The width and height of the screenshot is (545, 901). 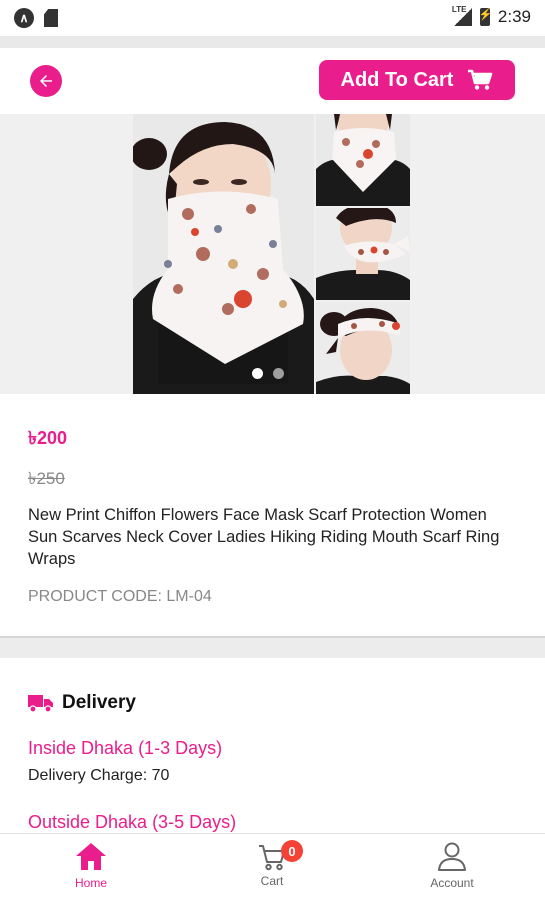 I want to click on carousel-indicator, so click(x=268, y=373).